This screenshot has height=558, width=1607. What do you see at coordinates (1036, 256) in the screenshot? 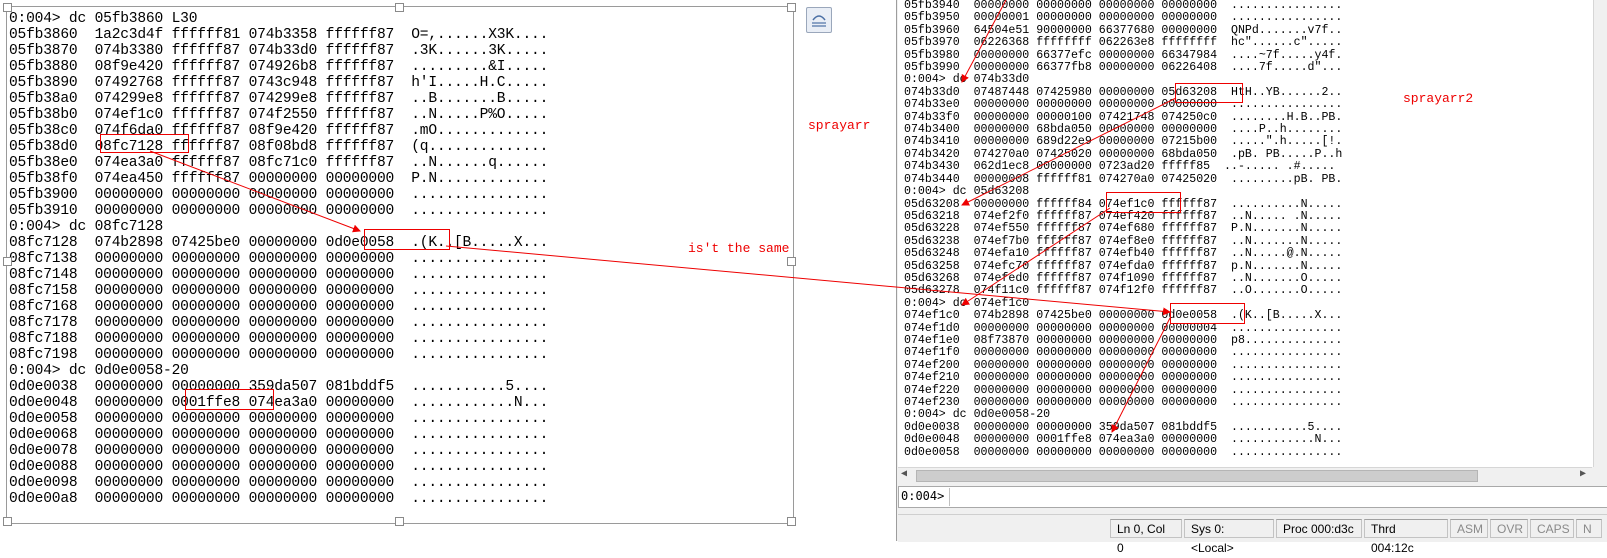
I see `arrow-to-074ef1c0` at bounding box center [1036, 256].